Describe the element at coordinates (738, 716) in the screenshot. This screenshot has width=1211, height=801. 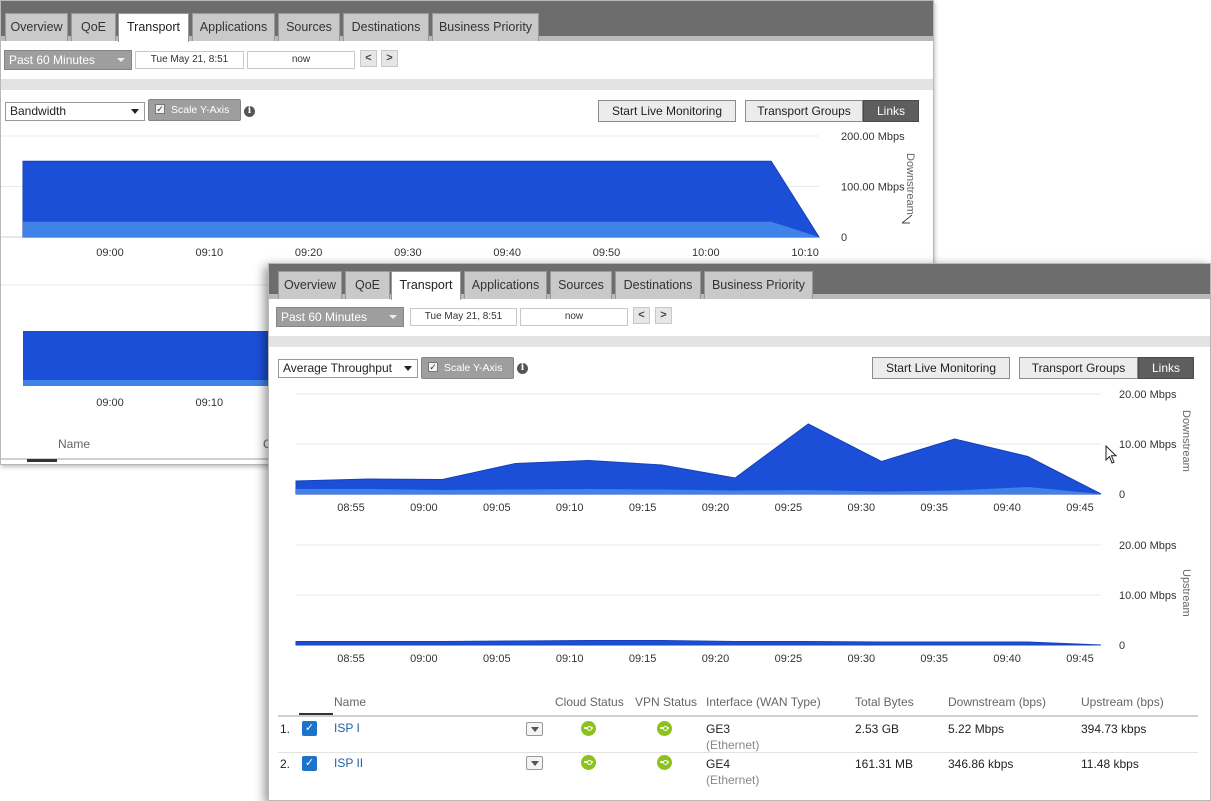
I see `table-header-divider` at that location.